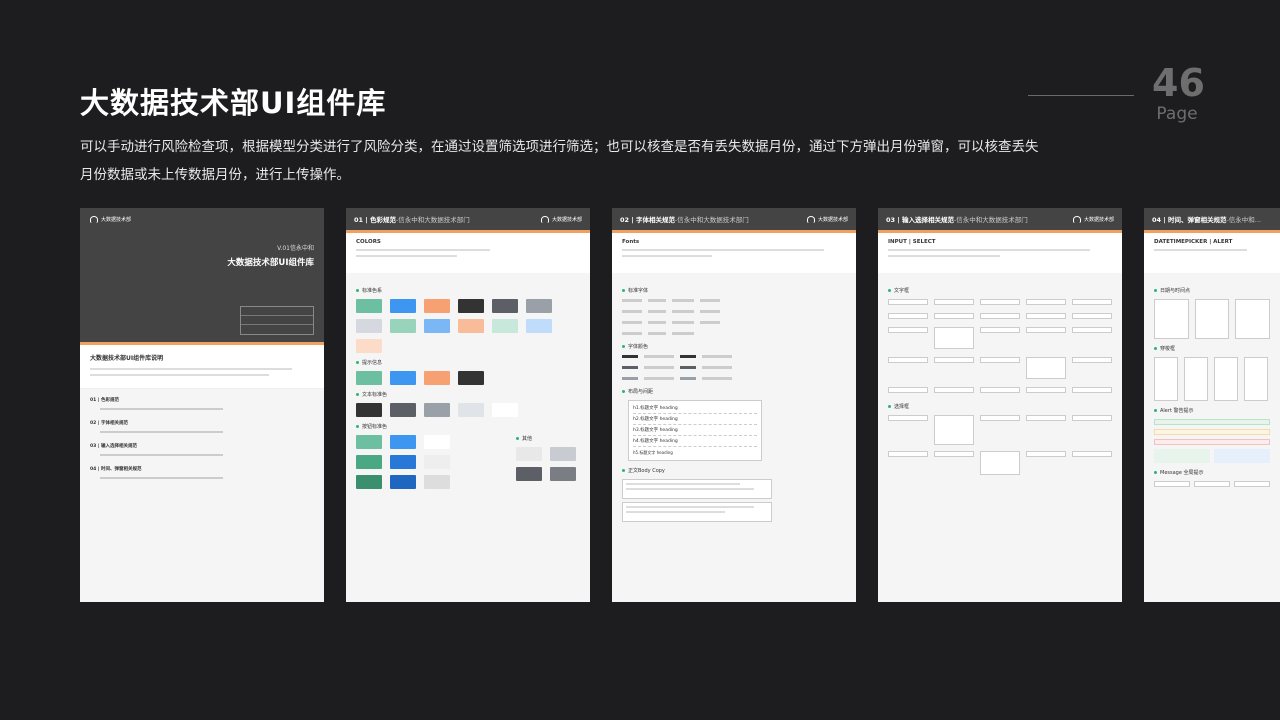 Image resolution: width=1280 pixels, height=720 pixels. What do you see at coordinates (468, 253) in the screenshot?
I see `card-intro: COLORS` at bounding box center [468, 253].